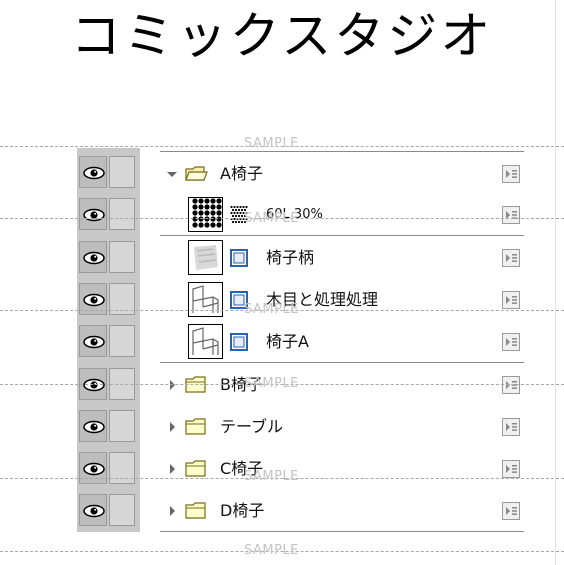 Image resolution: width=564 pixels, height=565 pixels. I want to click on layer-row: 60L 30%, so click(300, 214).